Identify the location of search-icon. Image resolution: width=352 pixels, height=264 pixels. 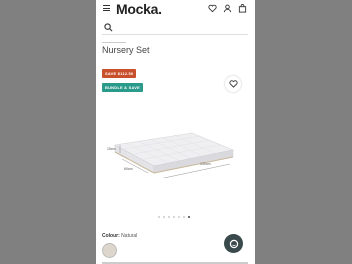
(108, 27).